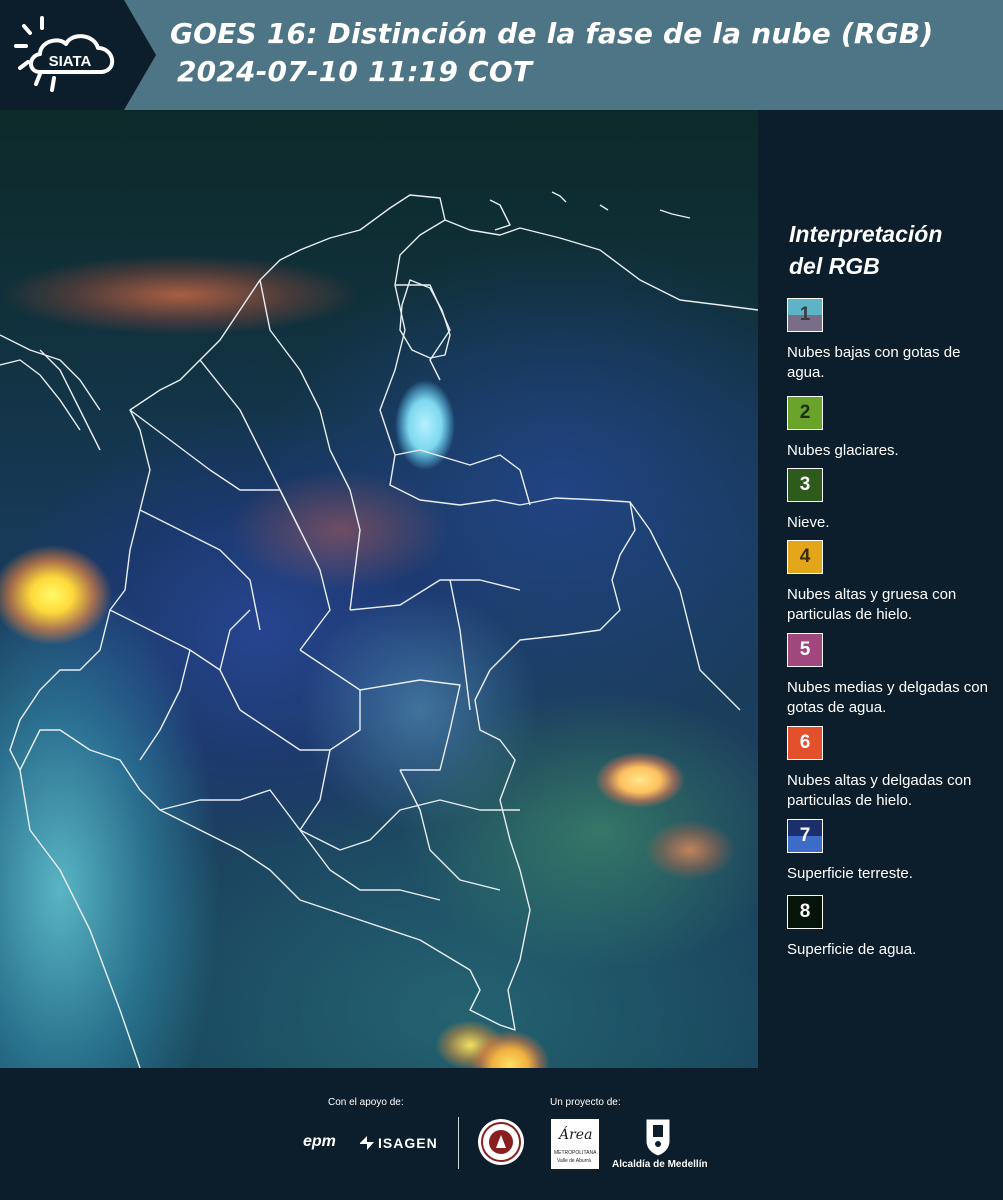 This screenshot has width=1003, height=1200. I want to click on legend-number: 7, so click(805, 835).